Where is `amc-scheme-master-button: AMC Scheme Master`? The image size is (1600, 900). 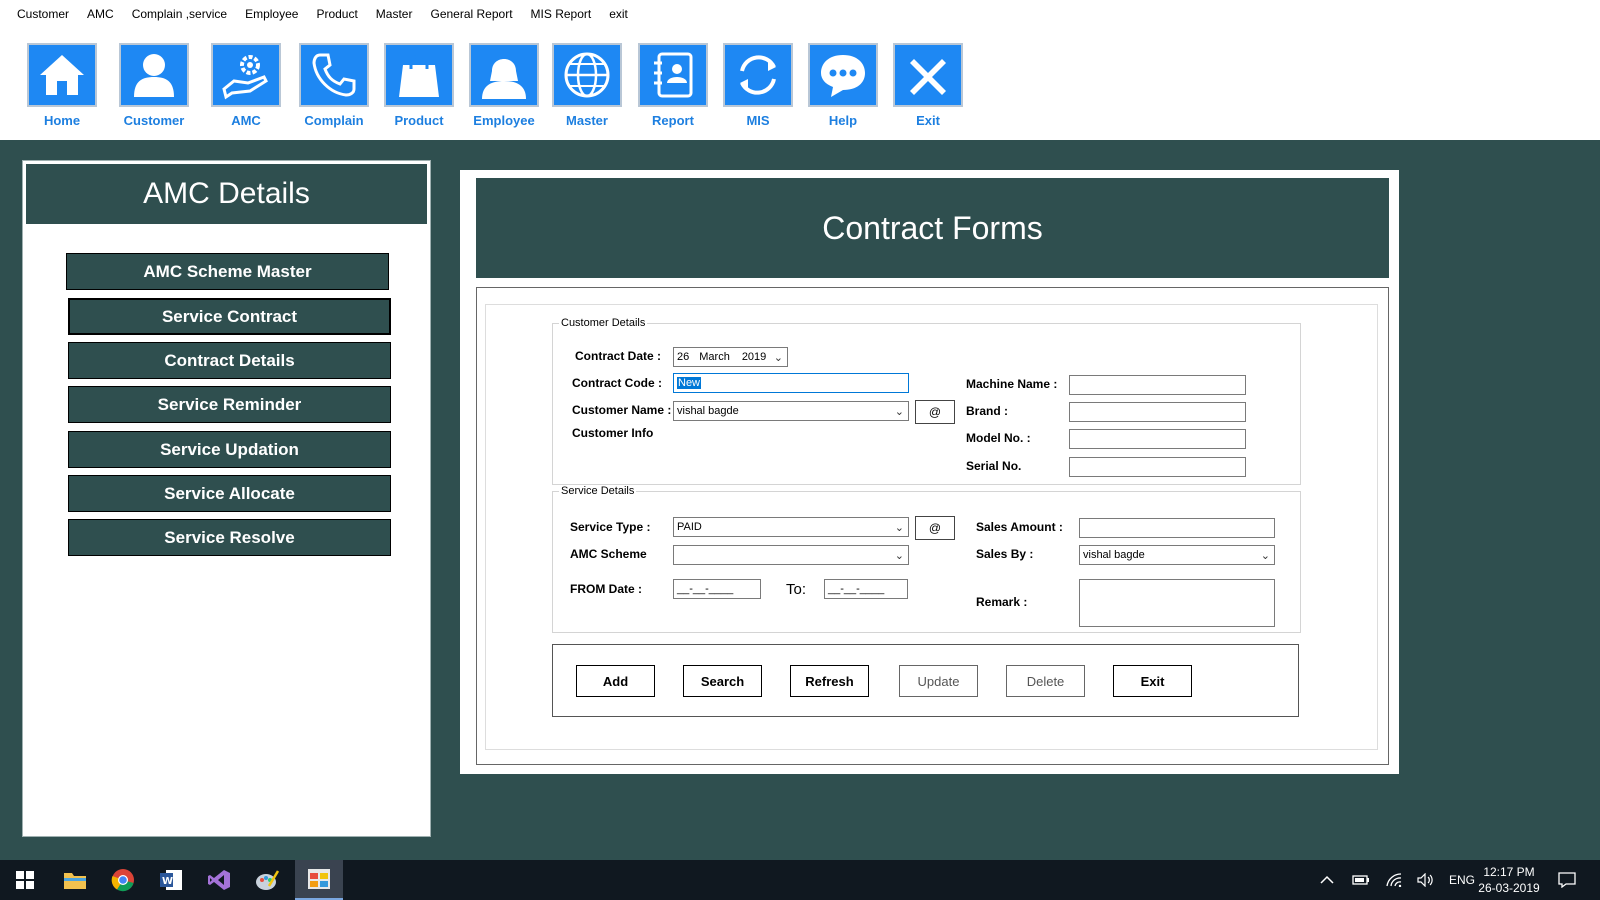
amc-scheme-master-button: AMC Scheme Master is located at coordinates (227, 271).